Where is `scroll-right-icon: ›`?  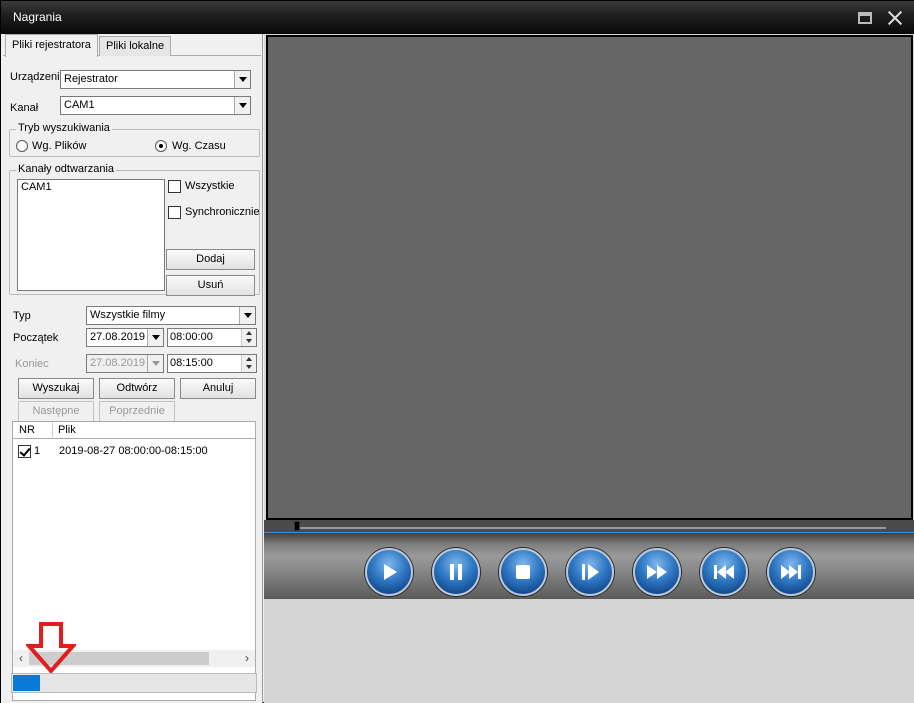 scroll-right-icon: › is located at coordinates (247, 658).